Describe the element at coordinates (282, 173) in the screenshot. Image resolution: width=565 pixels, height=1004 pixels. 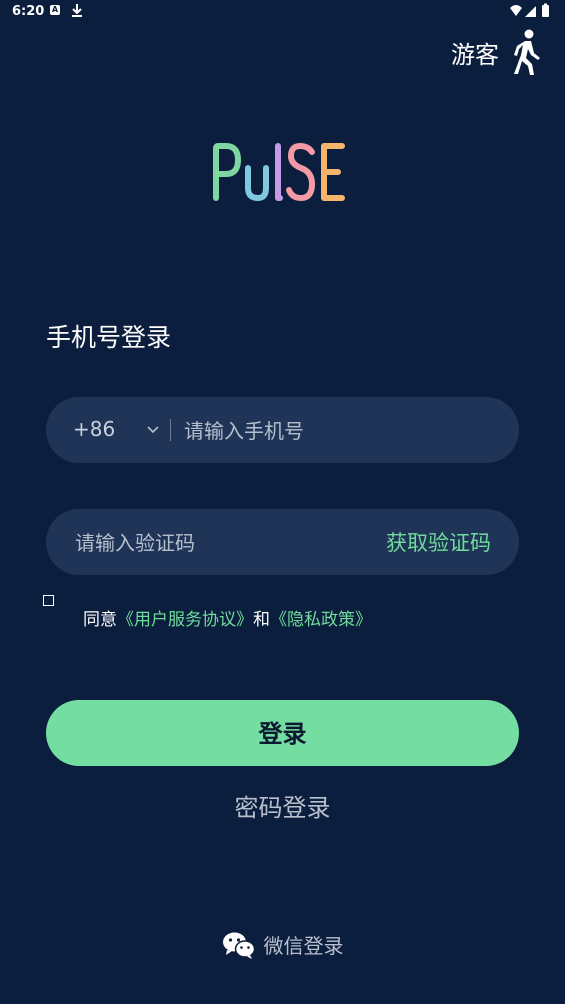
I see `pulse-logo` at that location.